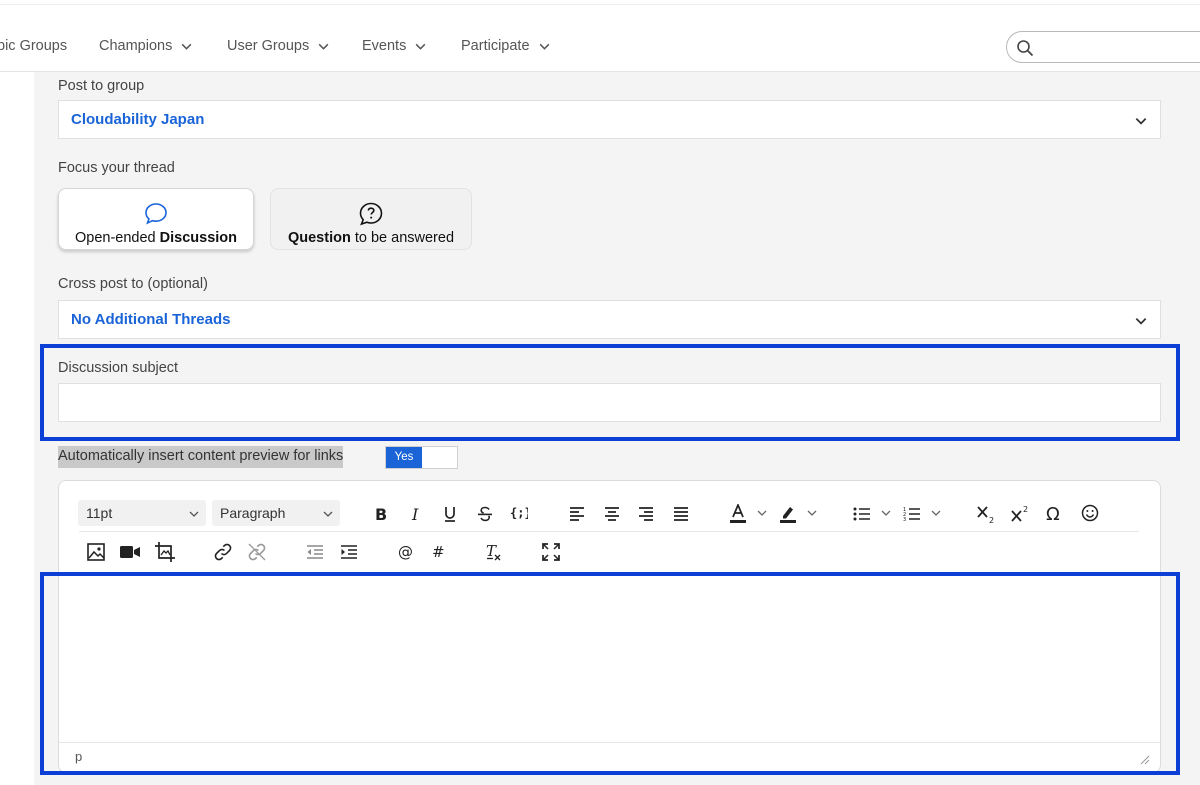 This screenshot has height=785, width=1200. Describe the element at coordinates (165, 552) in the screenshot. I see `crop-image-icon` at that location.